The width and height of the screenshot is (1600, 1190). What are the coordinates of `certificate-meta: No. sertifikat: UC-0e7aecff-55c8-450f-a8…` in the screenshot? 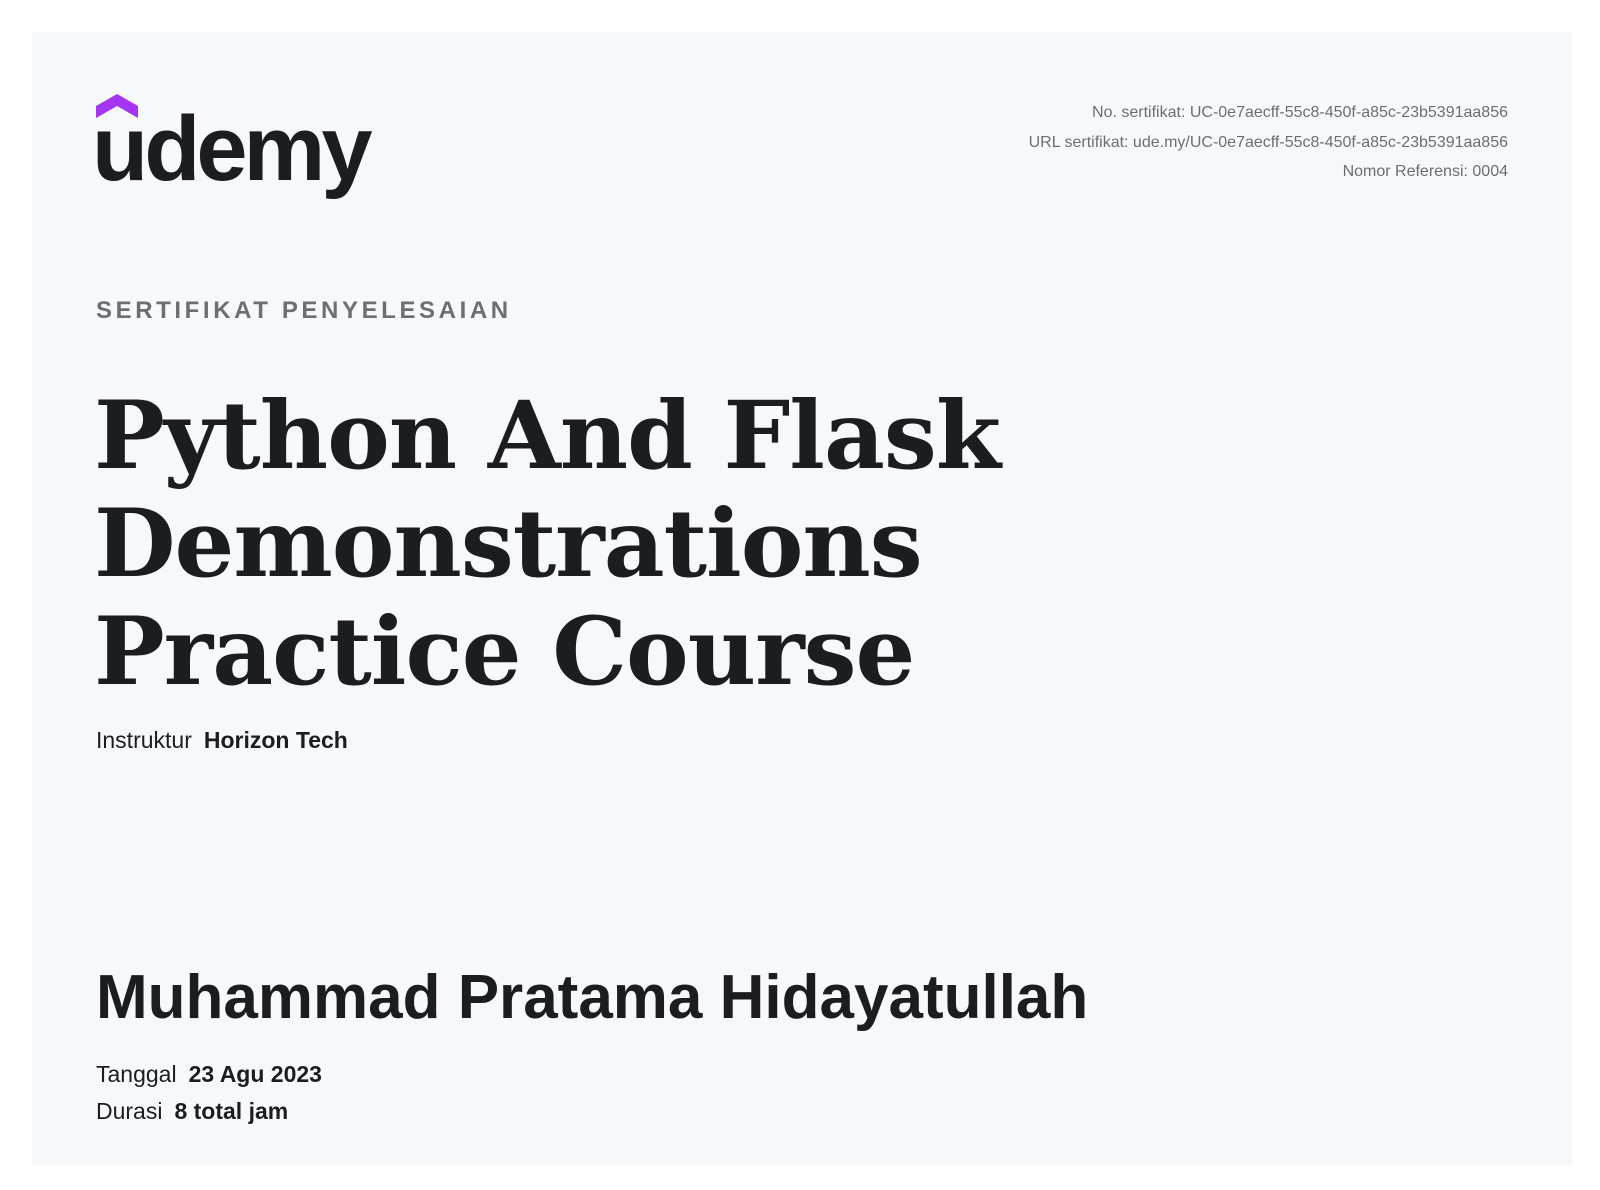 It's located at (1268, 142).